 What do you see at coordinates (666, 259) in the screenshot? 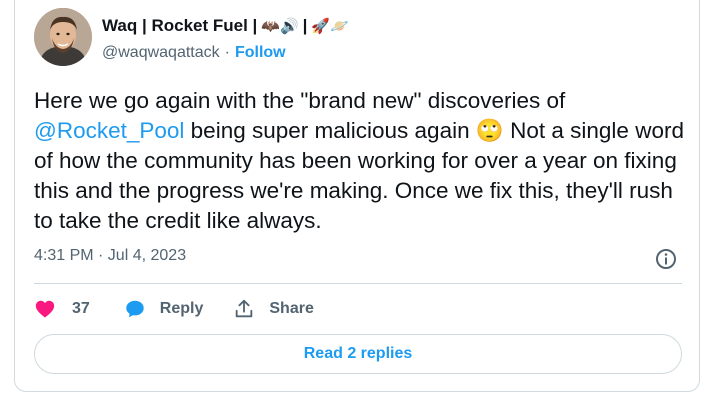
I see `info-icon` at bounding box center [666, 259].